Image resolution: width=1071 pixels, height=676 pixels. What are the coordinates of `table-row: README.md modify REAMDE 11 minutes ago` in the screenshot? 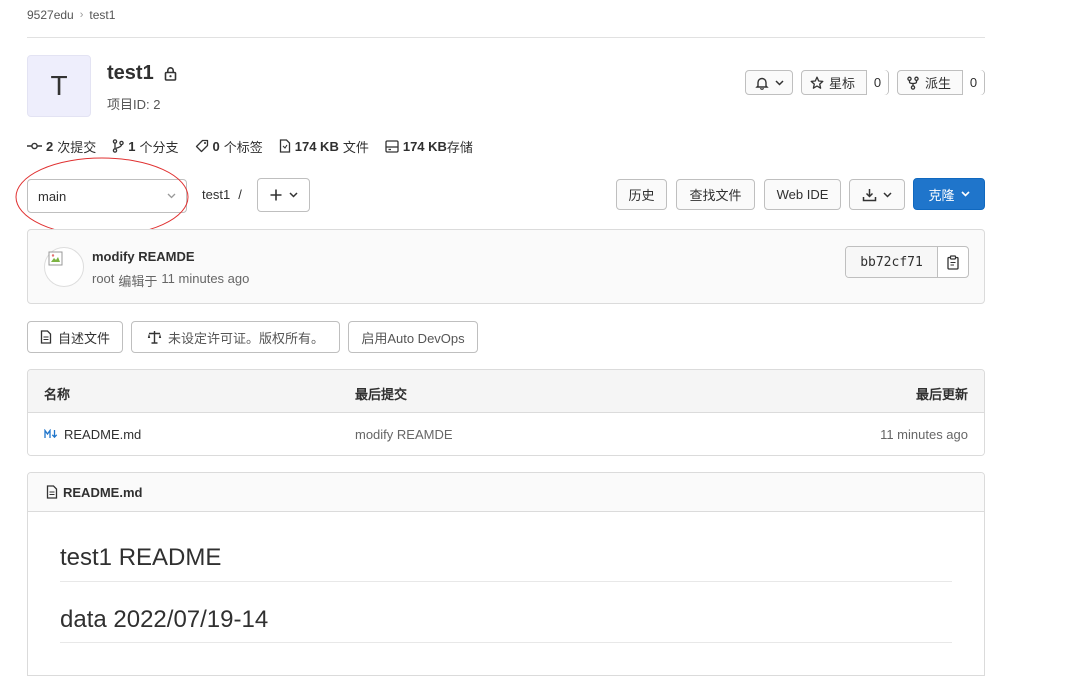 It's located at (506, 434).